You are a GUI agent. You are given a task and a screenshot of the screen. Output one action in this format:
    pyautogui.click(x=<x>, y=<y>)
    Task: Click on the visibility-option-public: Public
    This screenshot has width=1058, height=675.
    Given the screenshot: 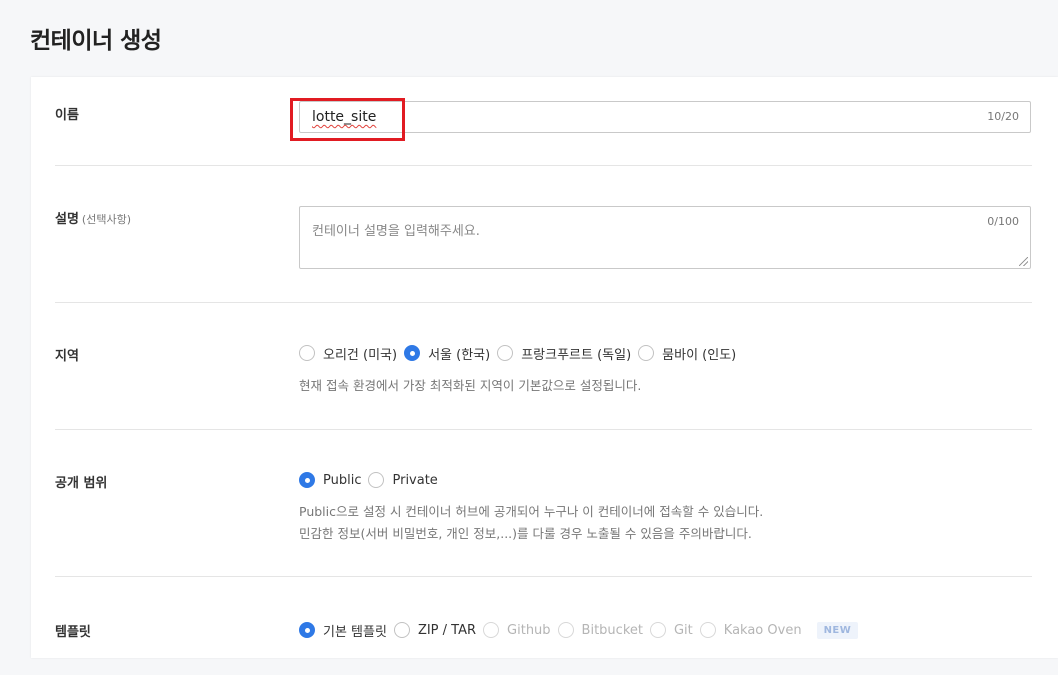 What is the action you would take?
    pyautogui.click(x=330, y=480)
    